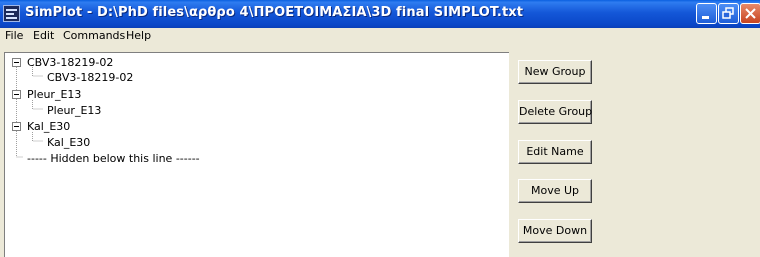 Image resolution: width=760 pixels, height=257 pixels. I want to click on tree-child-node: CBV3-18219-02, so click(90, 77).